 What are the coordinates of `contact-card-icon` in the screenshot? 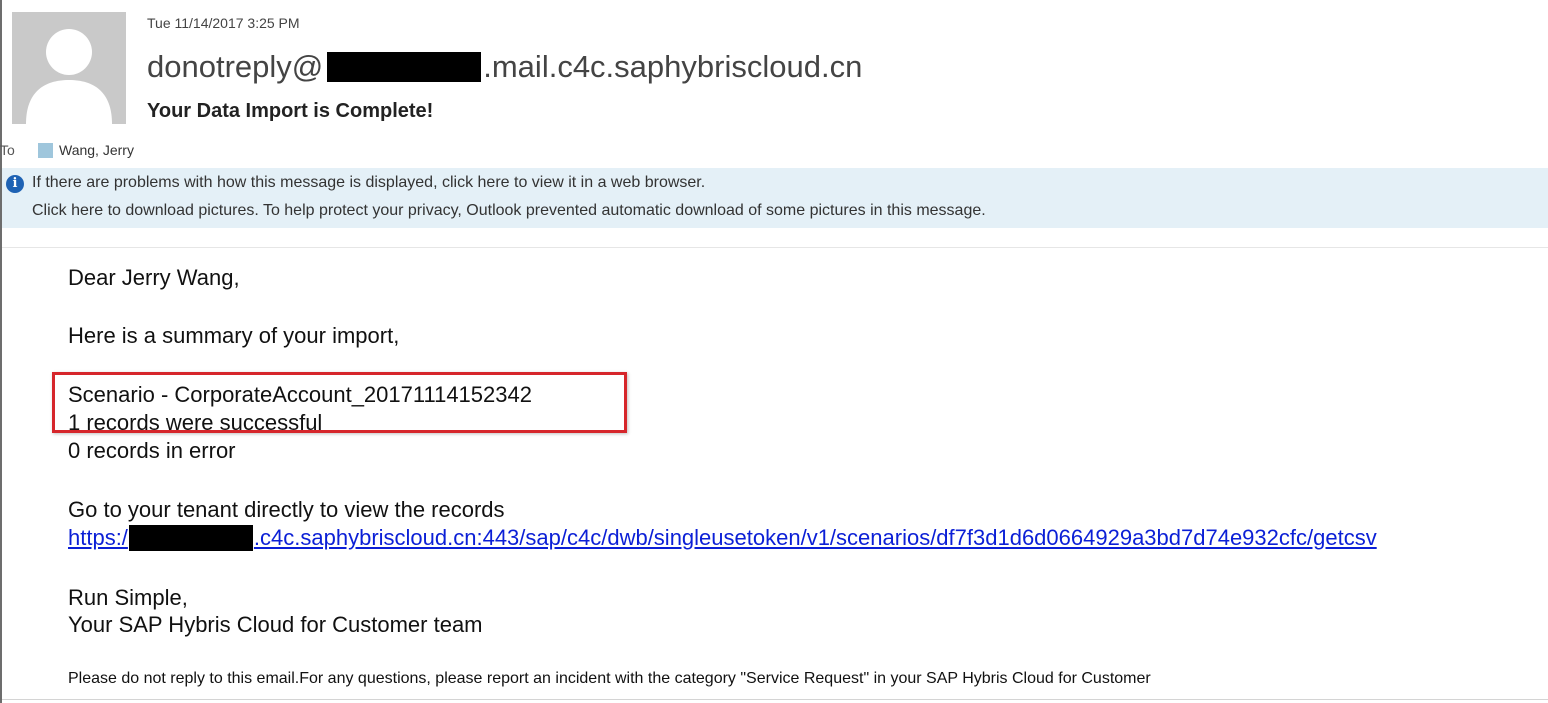 It's located at (45, 150).